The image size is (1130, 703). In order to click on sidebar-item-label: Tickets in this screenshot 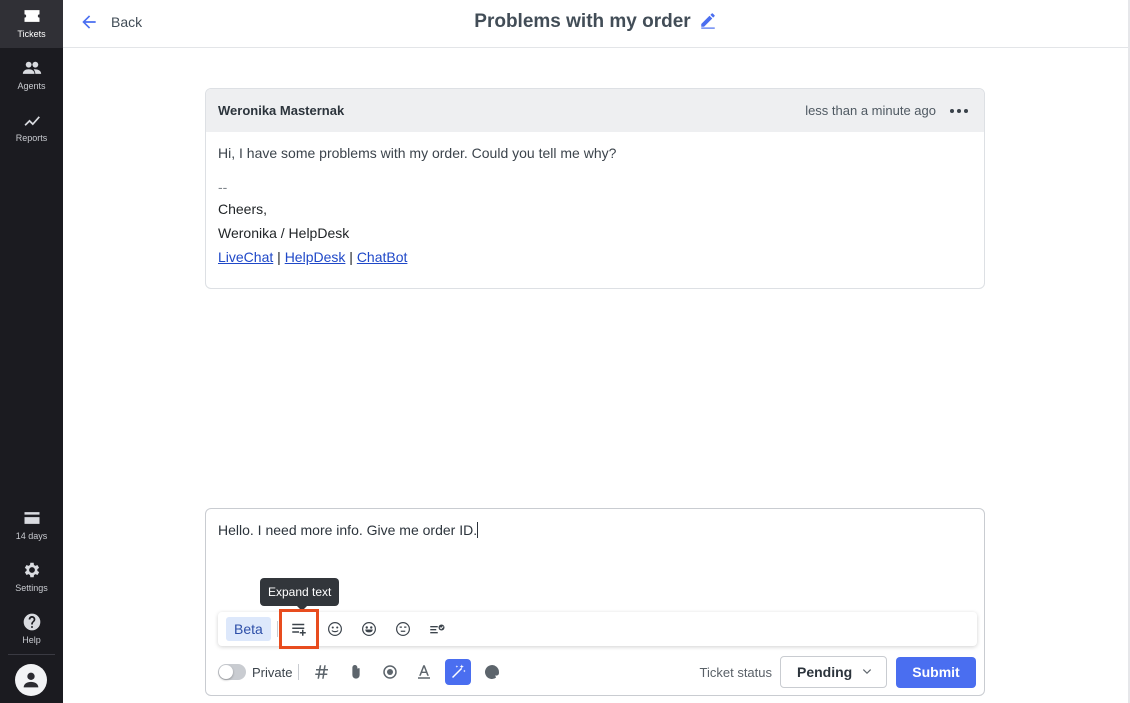, I will do `click(31, 34)`.